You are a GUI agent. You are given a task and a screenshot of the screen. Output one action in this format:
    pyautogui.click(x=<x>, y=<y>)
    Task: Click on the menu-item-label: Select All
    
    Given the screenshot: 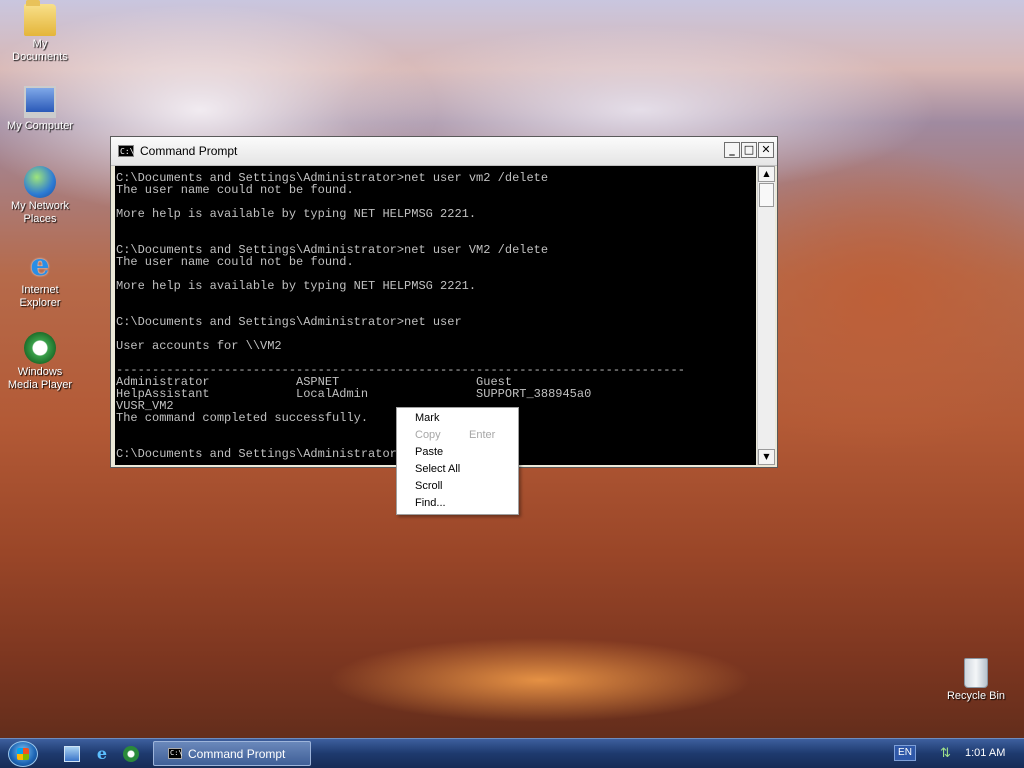 What is the action you would take?
    pyautogui.click(x=438, y=469)
    